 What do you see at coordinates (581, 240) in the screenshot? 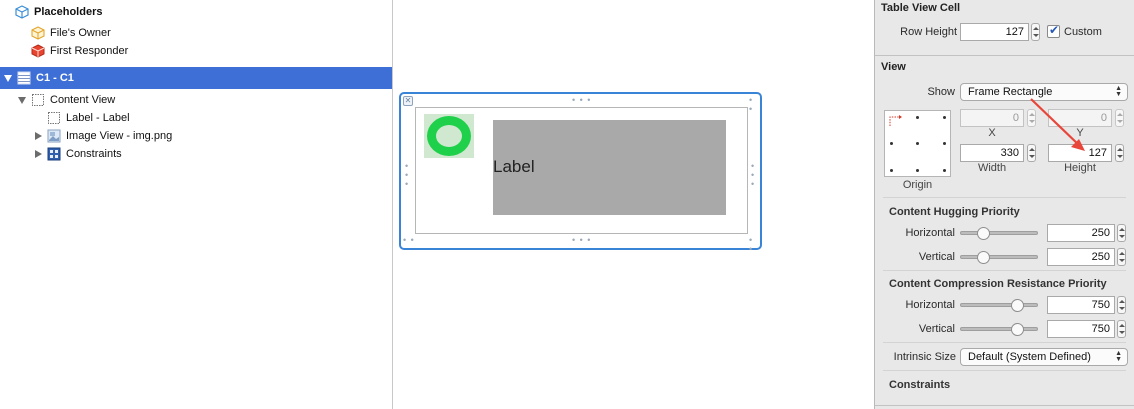
I see `resize-handle-bottom: • • •` at bounding box center [581, 240].